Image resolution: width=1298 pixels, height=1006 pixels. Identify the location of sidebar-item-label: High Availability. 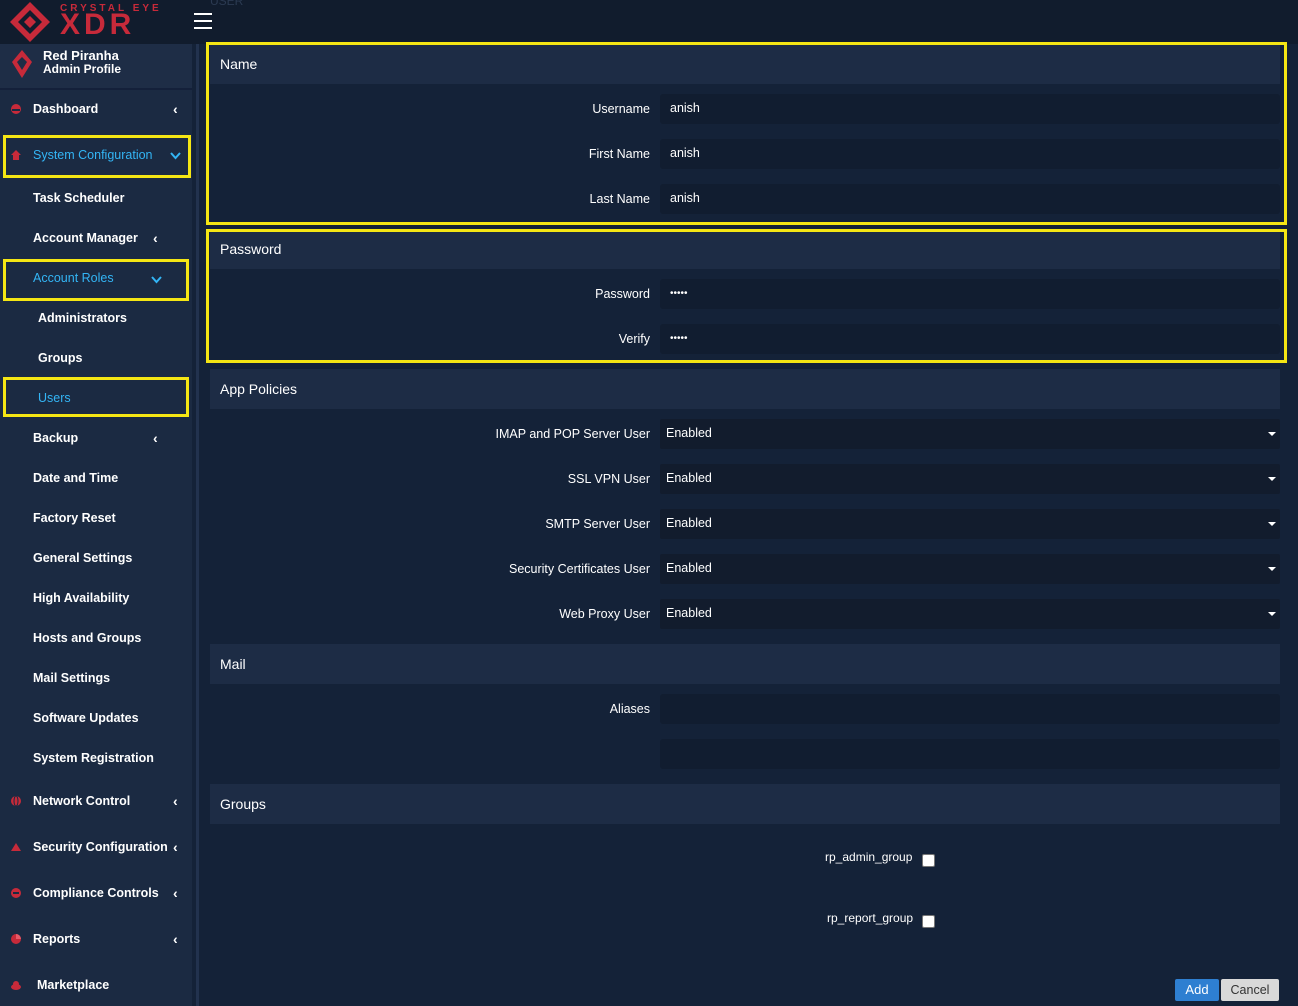
(81, 598).